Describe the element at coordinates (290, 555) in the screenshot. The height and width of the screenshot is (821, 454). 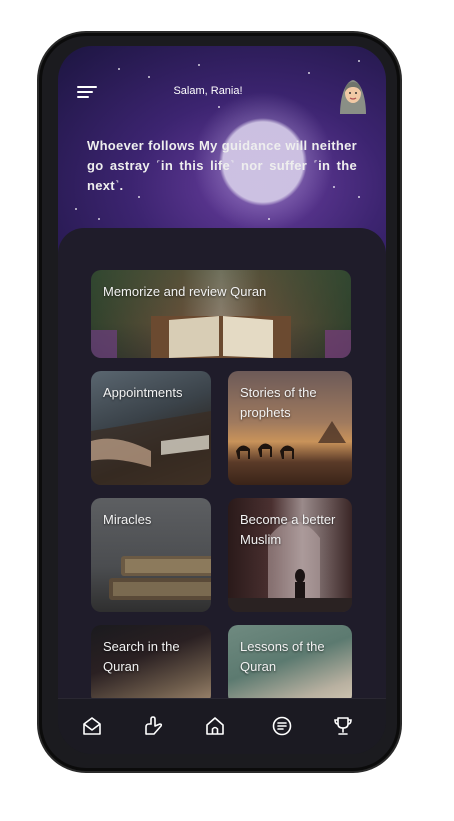
I see `card-better-muslim: Become a better Muslim` at that location.